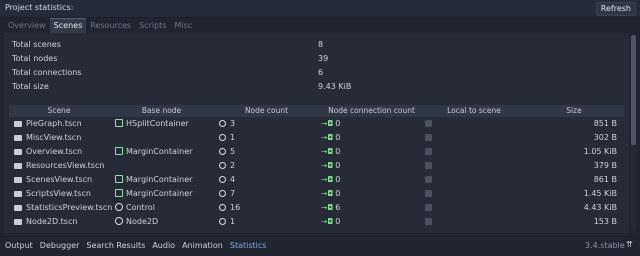 The image size is (640, 256). I want to click on bottom-tab-output: Output, so click(19, 245).